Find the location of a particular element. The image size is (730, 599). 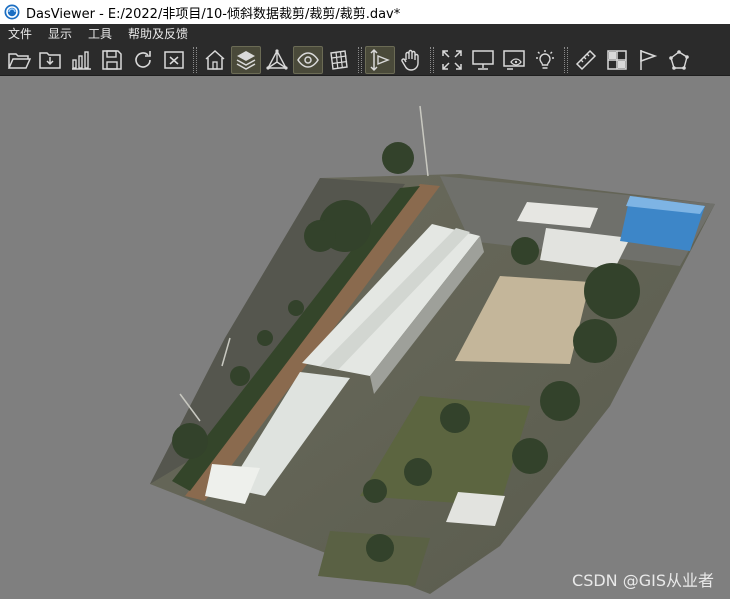

screen-view-button is located at coordinates (514, 60).